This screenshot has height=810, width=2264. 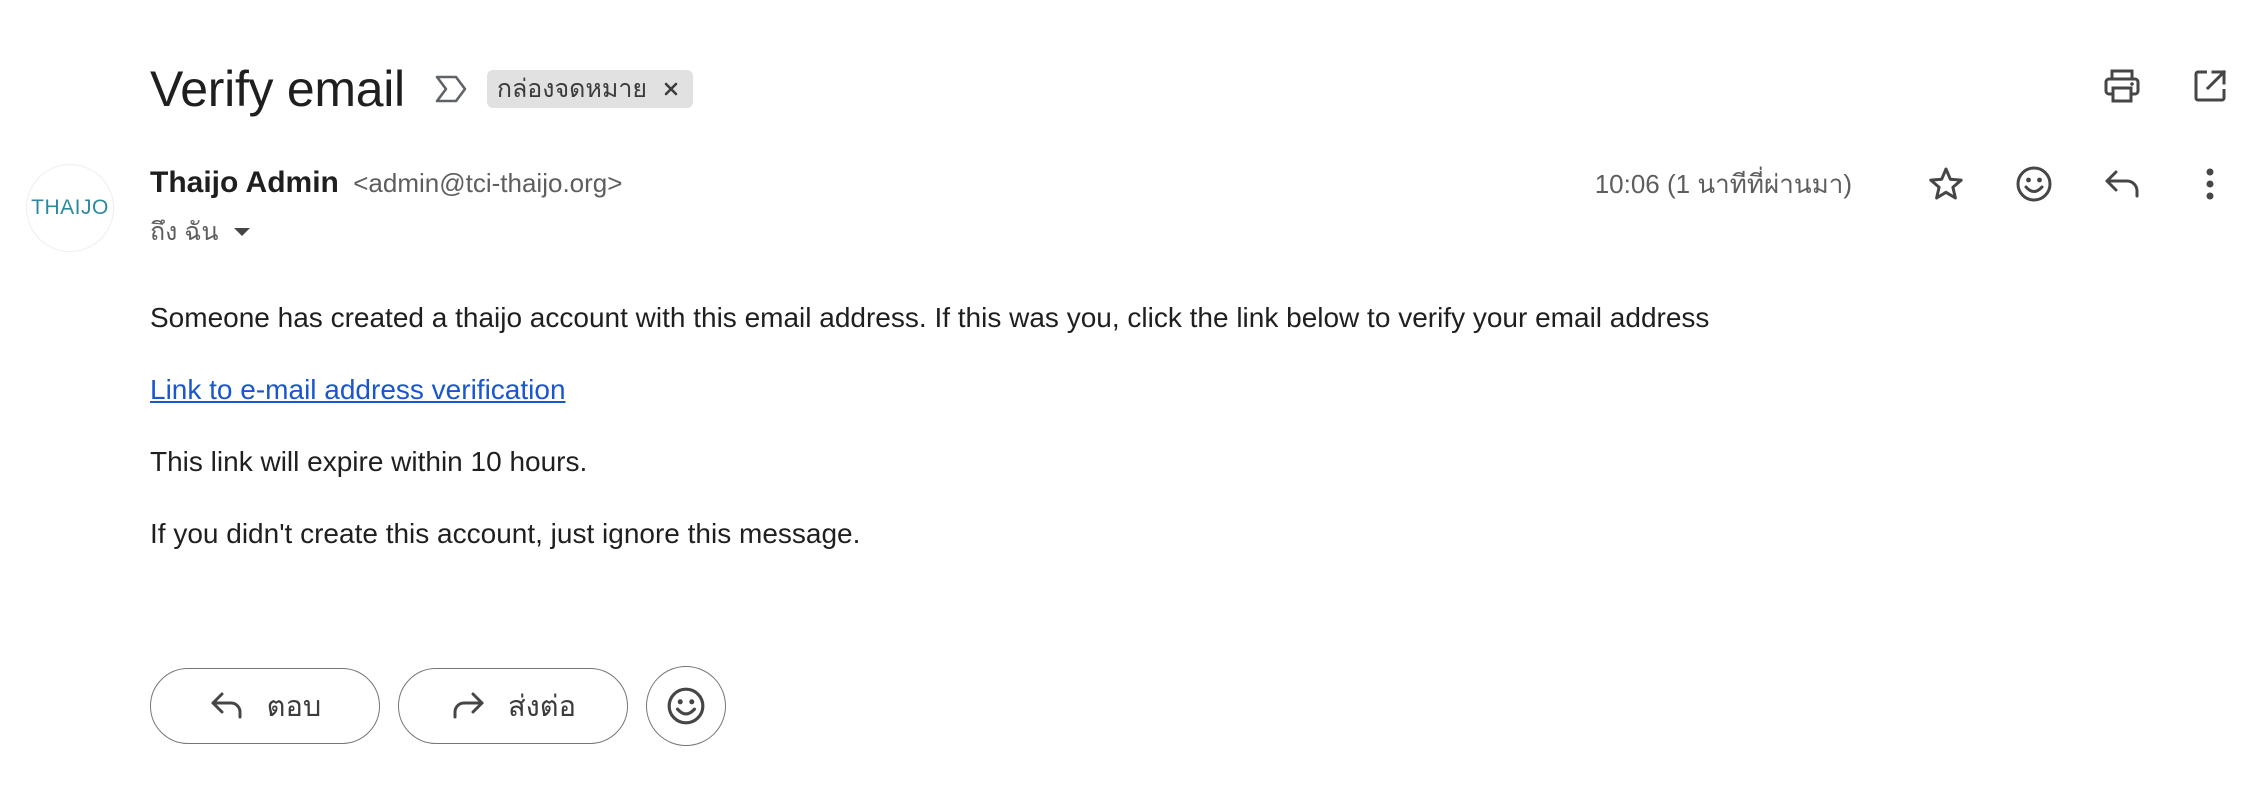 I want to click on reply-button: ตอบ, so click(x=265, y=706).